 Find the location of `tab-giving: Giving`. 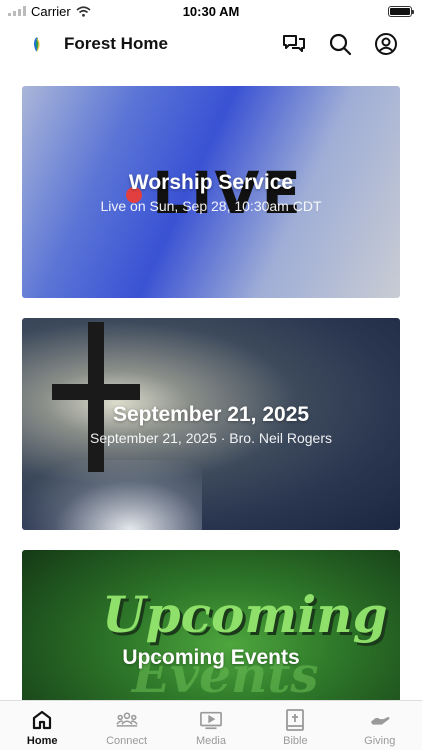

tab-giving: Giving is located at coordinates (380, 728).